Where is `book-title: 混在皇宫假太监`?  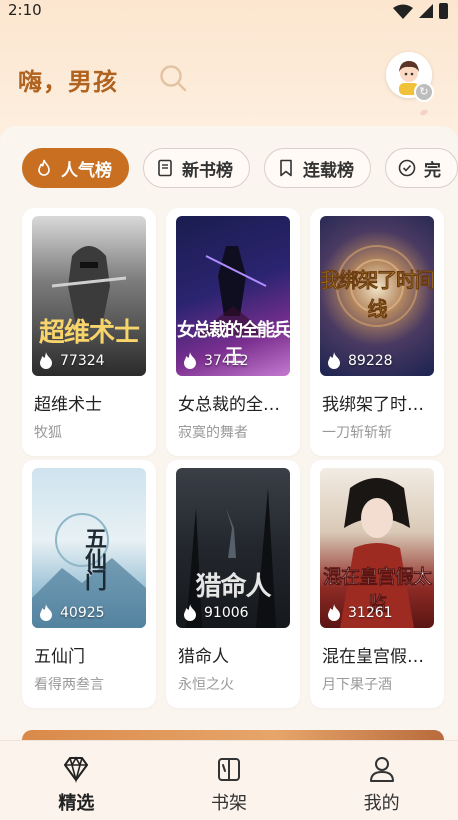 book-title: 混在皇宫假太监 is located at coordinates (380, 657).